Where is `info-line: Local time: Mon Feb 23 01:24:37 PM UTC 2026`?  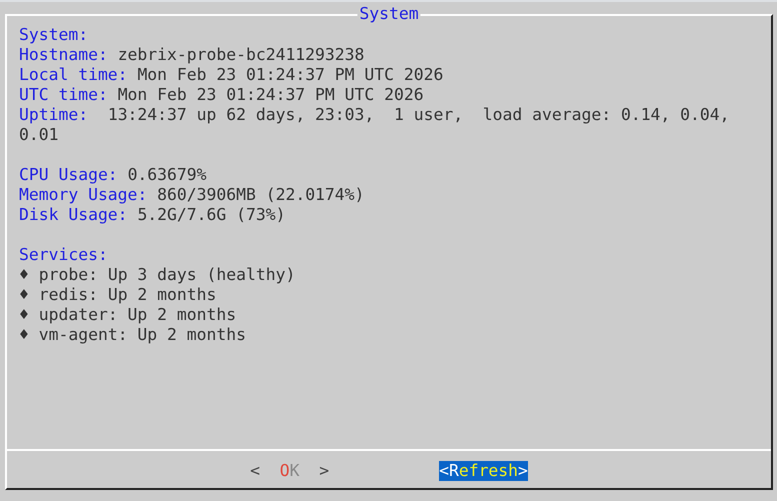 info-line: Local time: Mon Feb 23 01:24:37 PM UTC 2026 is located at coordinates (231, 75).